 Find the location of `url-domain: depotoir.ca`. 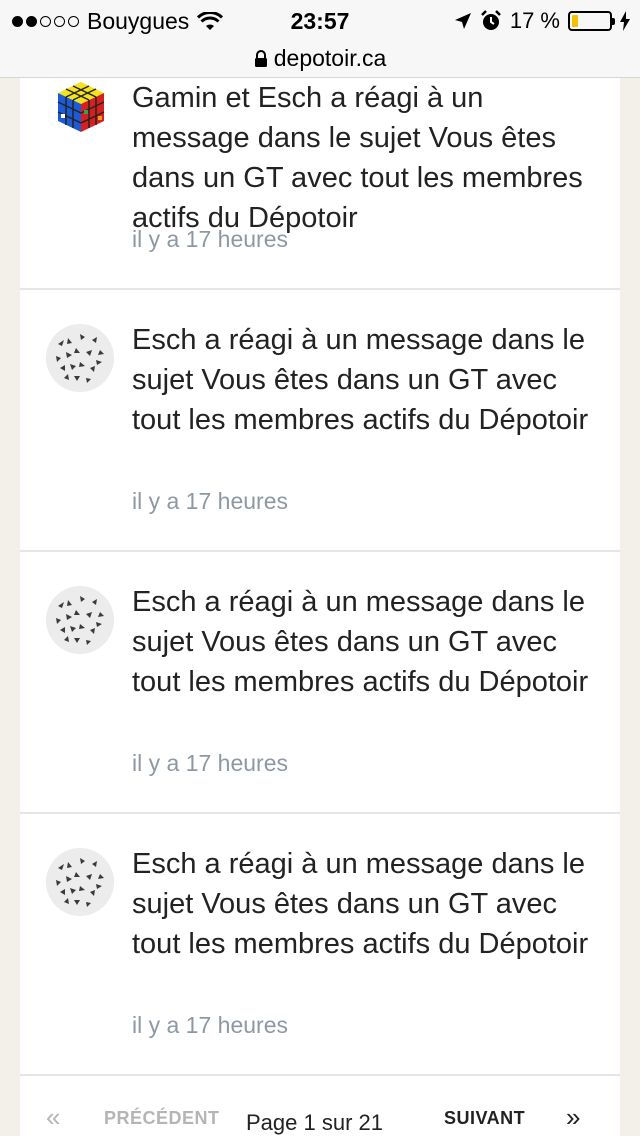

url-domain: depotoir.ca is located at coordinates (330, 58).